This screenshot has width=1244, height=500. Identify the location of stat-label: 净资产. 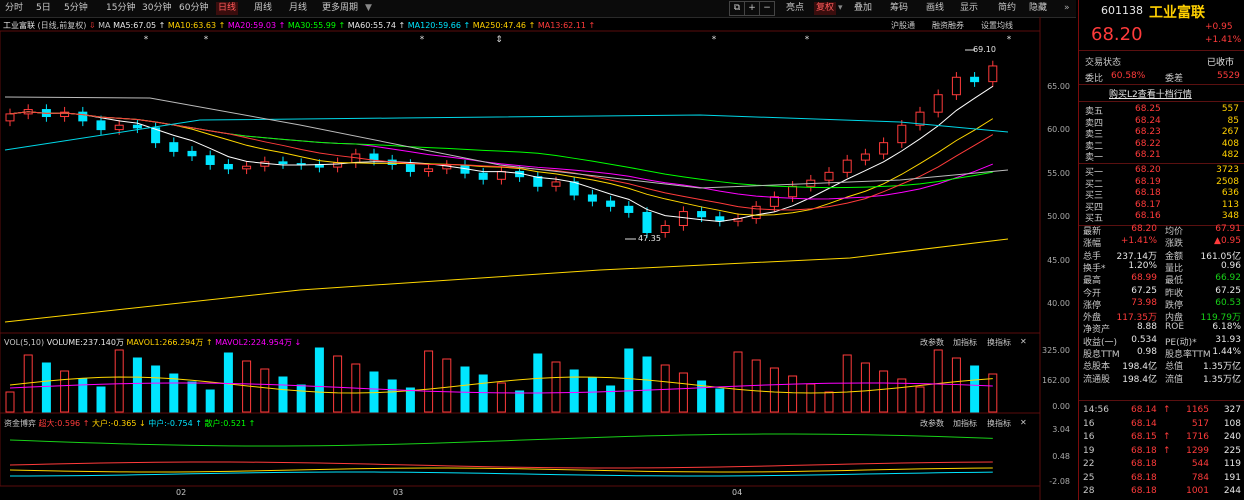
(1097, 330).